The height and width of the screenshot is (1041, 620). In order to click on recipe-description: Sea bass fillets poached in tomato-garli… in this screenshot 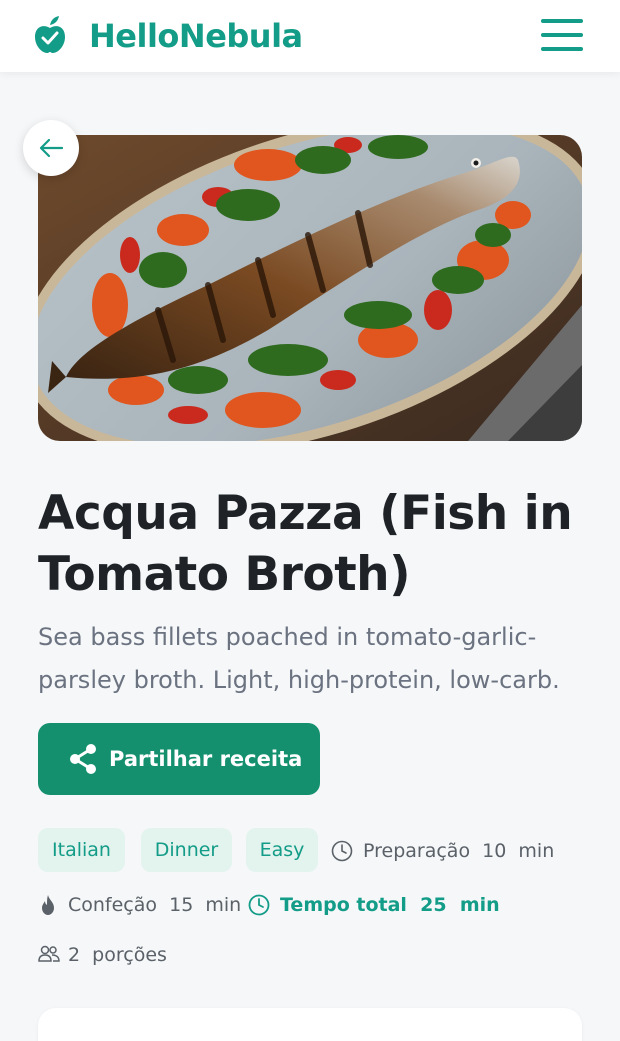, I will do `click(299, 658)`.